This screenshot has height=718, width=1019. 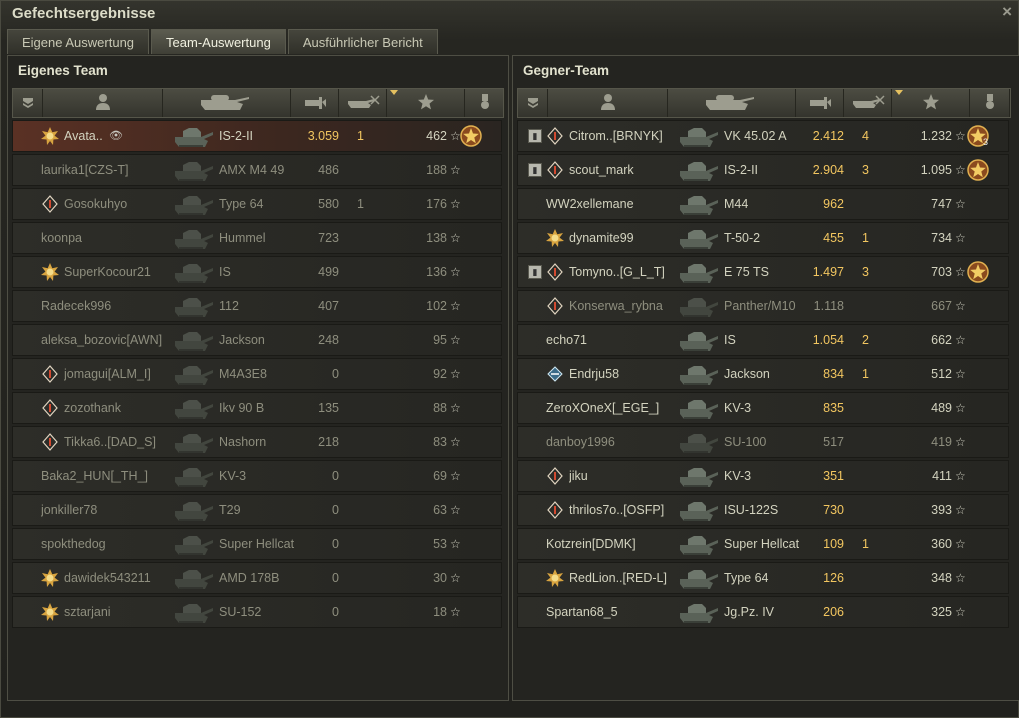 What do you see at coordinates (594, 374) in the screenshot?
I see `player-name: Endrju58` at bounding box center [594, 374].